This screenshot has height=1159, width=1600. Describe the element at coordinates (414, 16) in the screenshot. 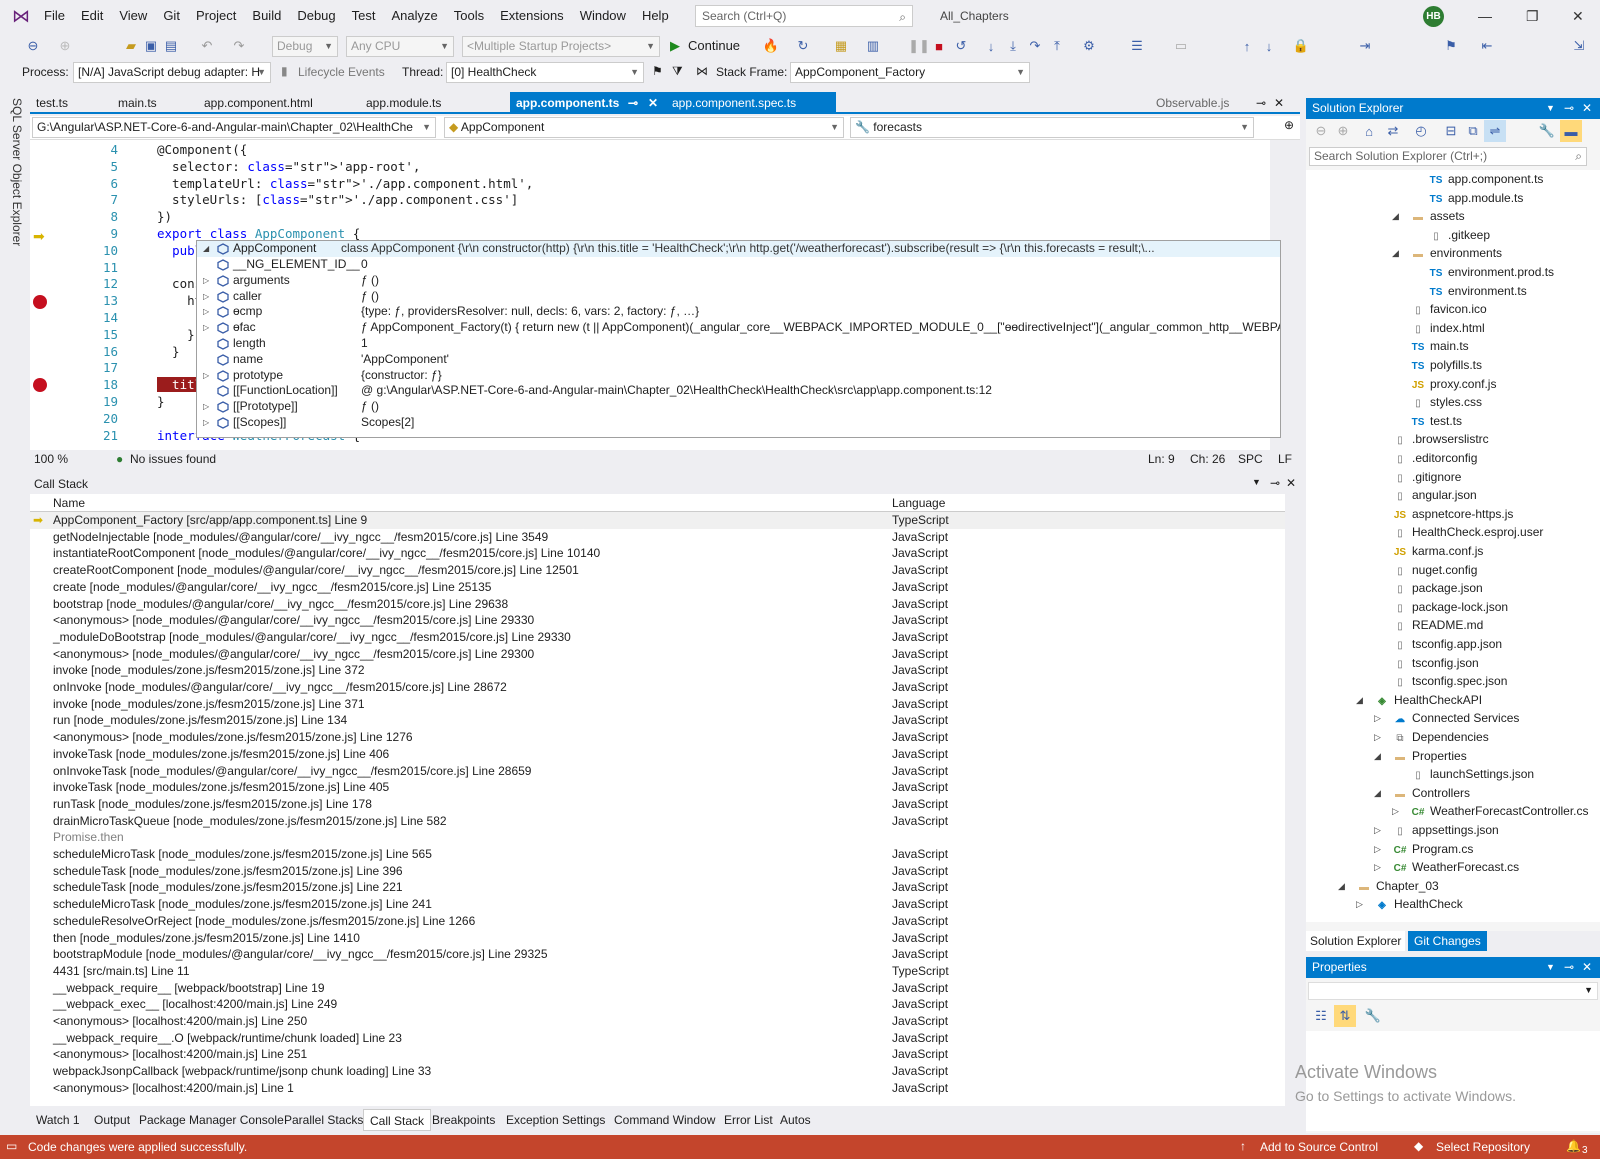

I see `menu-analyze: Analyze` at that location.